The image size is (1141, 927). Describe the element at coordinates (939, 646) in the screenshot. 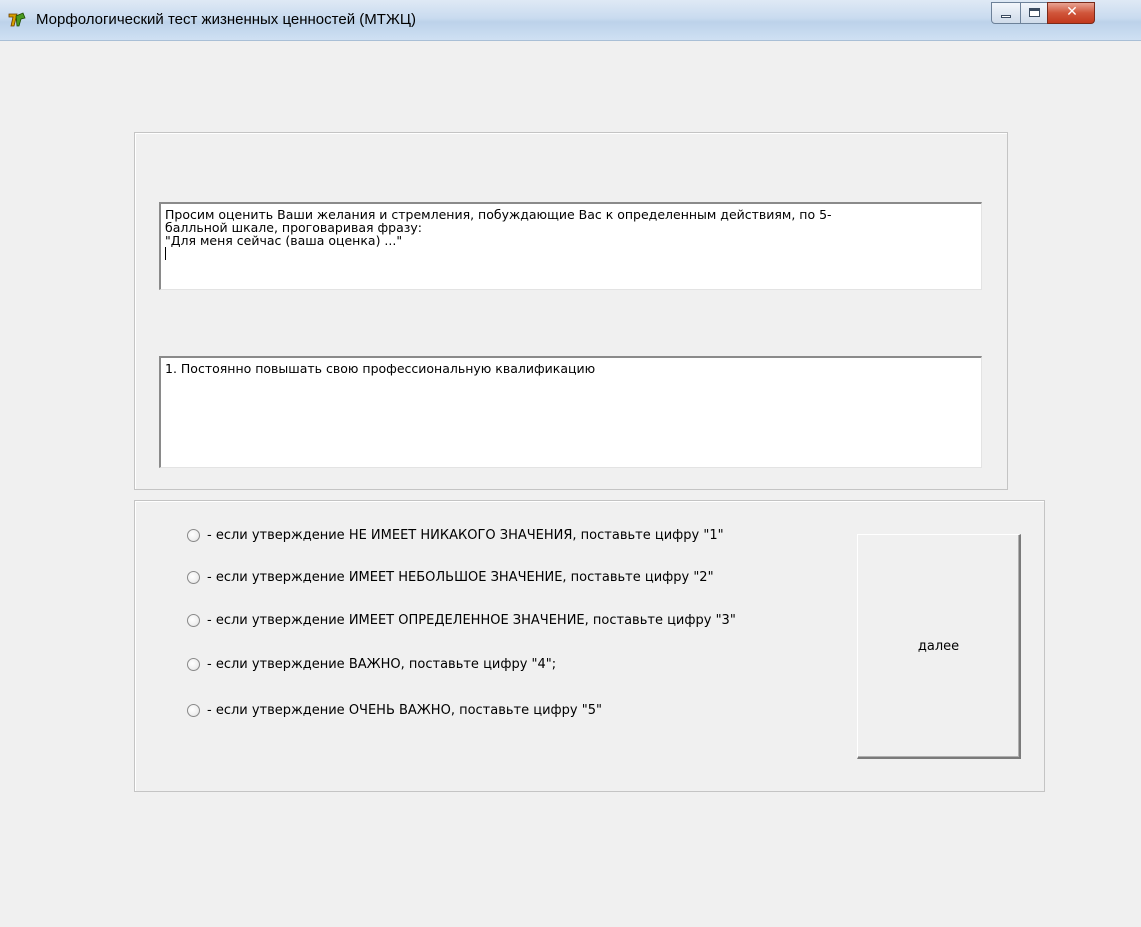

I see `next-button: далее` at that location.